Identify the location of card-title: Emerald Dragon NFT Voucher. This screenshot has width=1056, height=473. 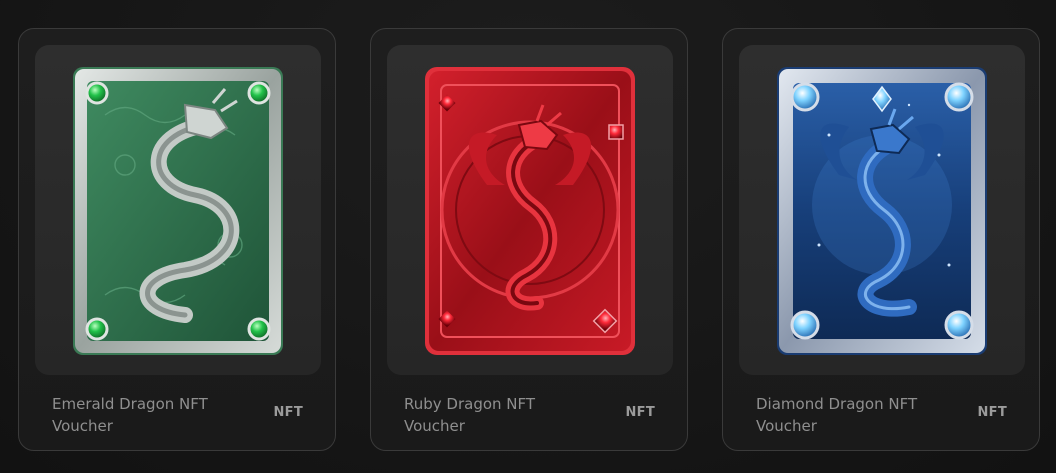
(147, 415).